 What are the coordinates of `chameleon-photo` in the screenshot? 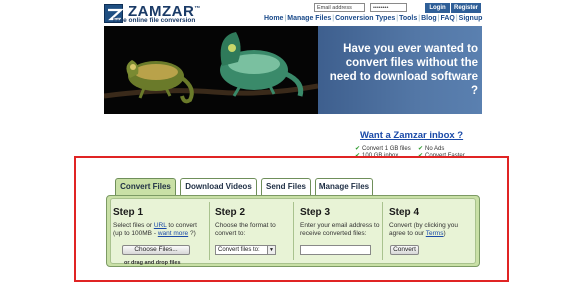 It's located at (211, 70).